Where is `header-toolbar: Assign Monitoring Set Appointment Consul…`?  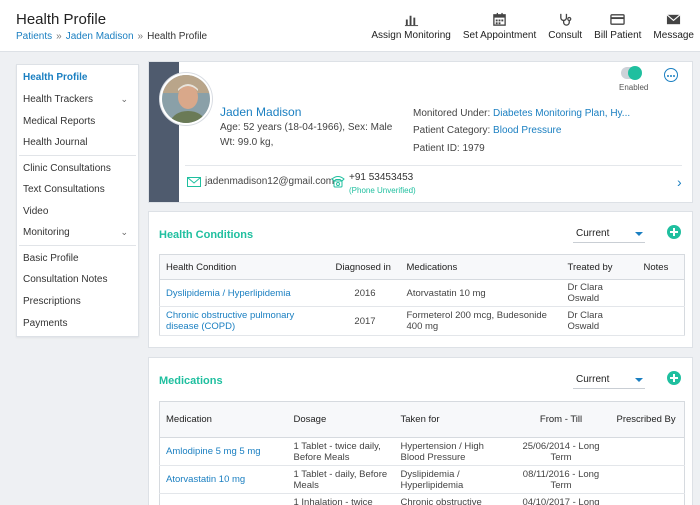 header-toolbar: Assign Monitoring Set Appointment Consul… is located at coordinates (526, 26).